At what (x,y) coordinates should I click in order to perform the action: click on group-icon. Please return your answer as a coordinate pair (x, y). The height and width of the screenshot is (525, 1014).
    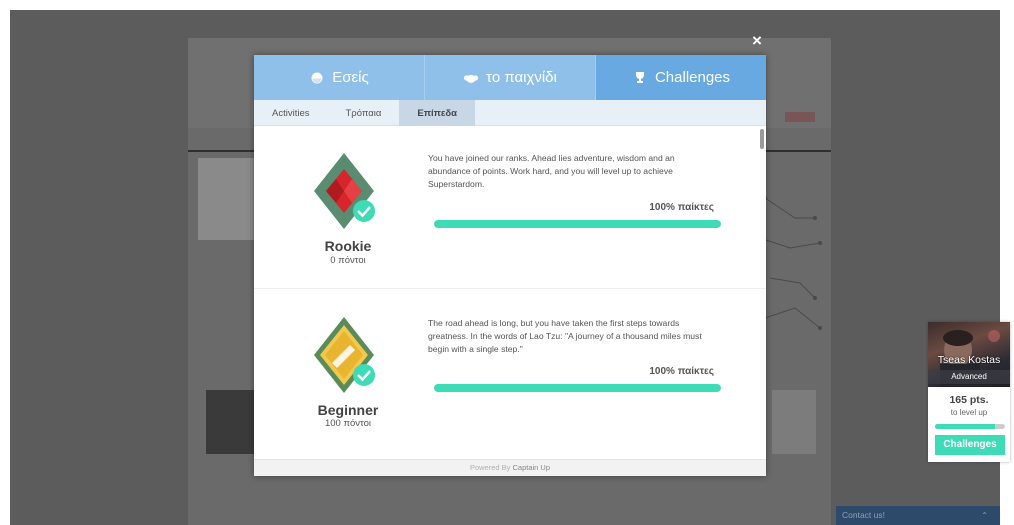
    Looking at the image, I should click on (471, 78).